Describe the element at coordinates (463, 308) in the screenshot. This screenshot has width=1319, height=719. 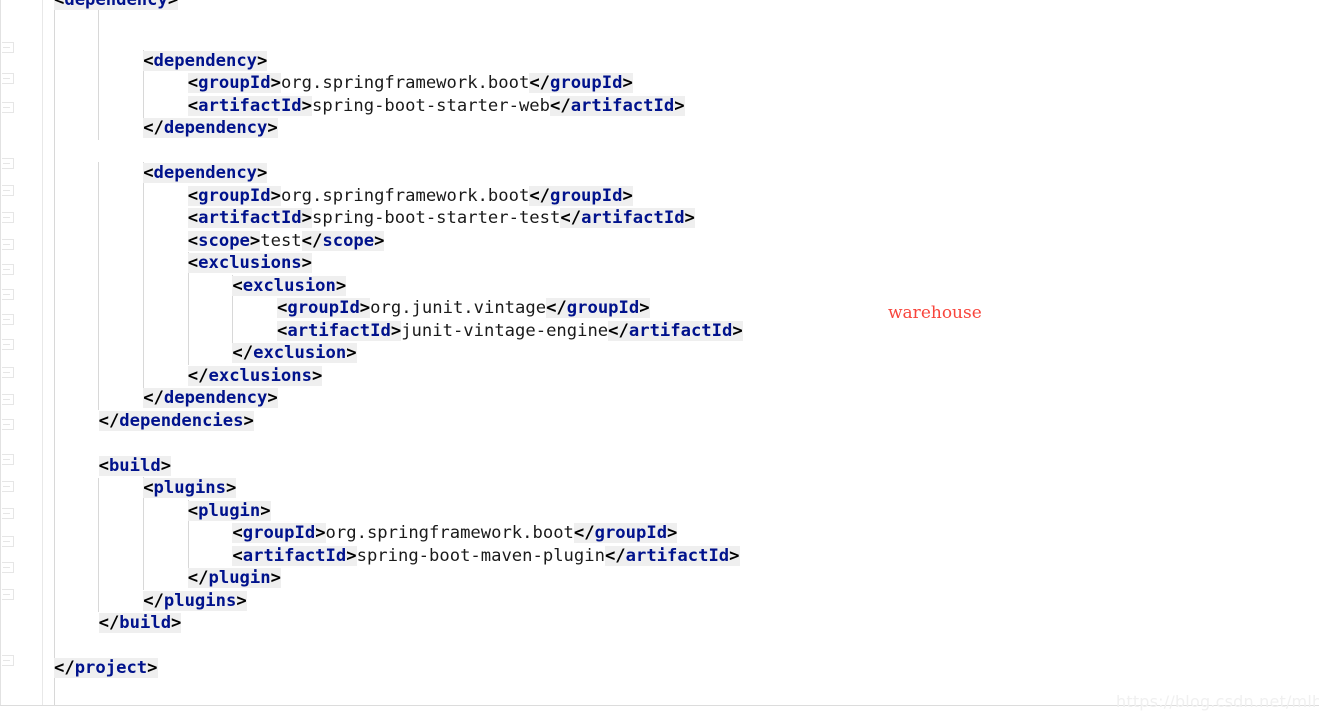
I see `code-line: <groupId>org.junit.vintage</groupId>` at that location.